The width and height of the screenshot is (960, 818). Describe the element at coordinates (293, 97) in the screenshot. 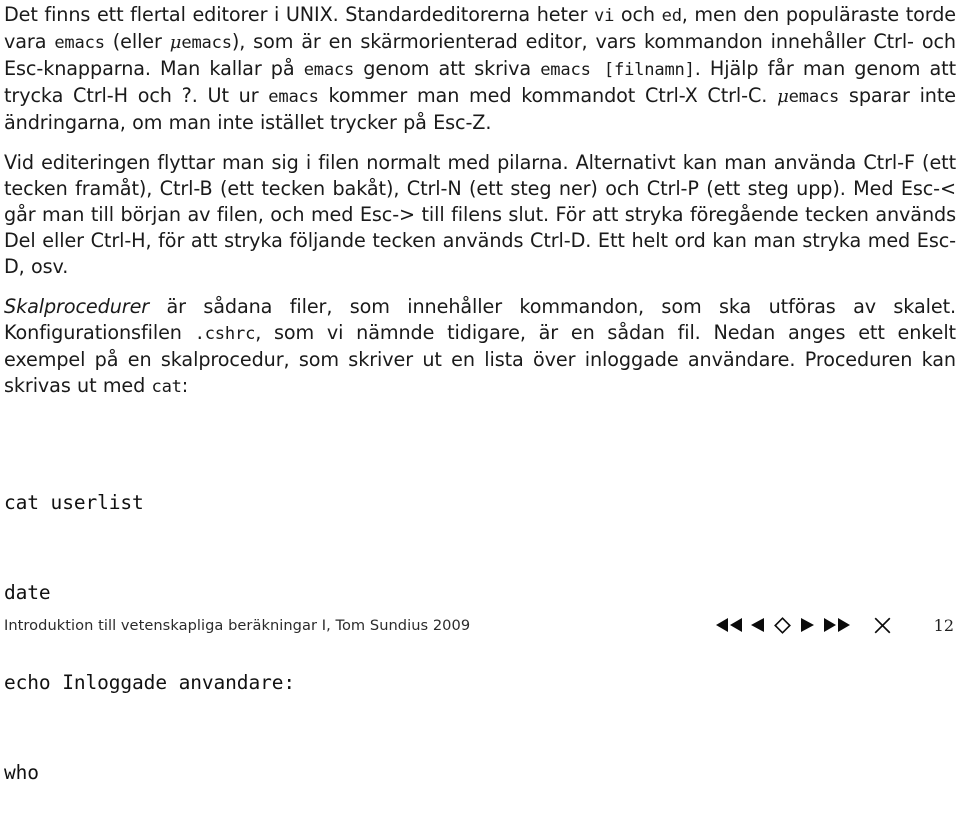

I see `inline-code-emacs-3: emacs` at that location.